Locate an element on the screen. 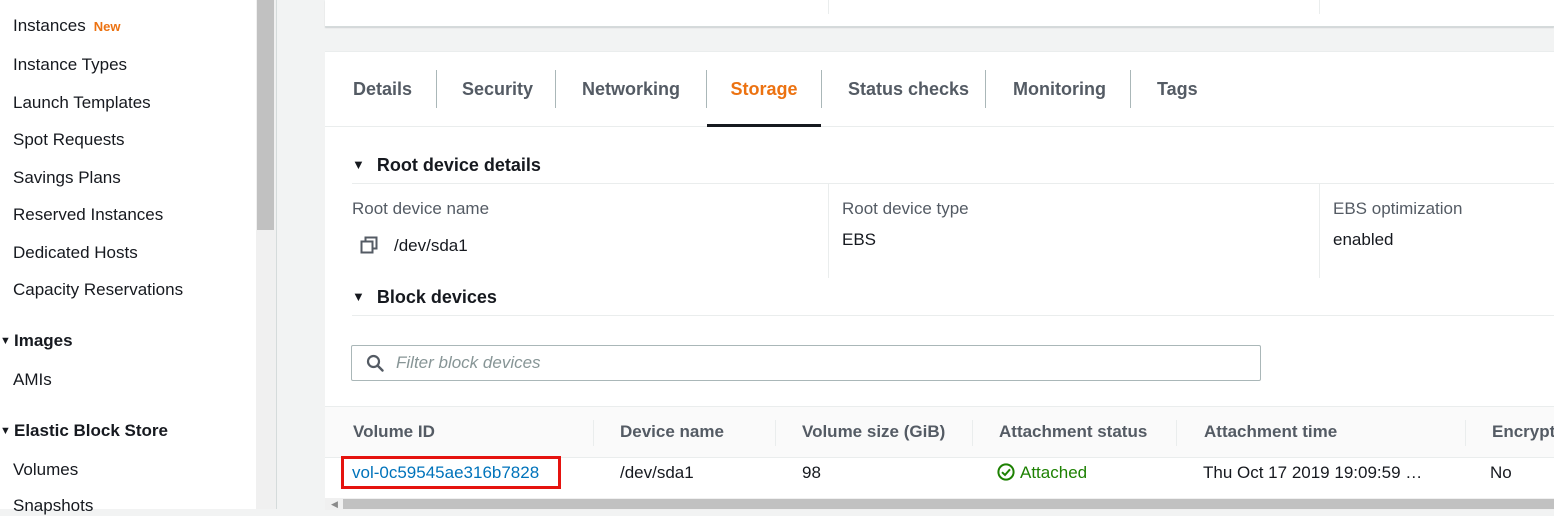 Image resolution: width=1554 pixels, height=516 pixels. search-icon is located at coordinates (375, 363).